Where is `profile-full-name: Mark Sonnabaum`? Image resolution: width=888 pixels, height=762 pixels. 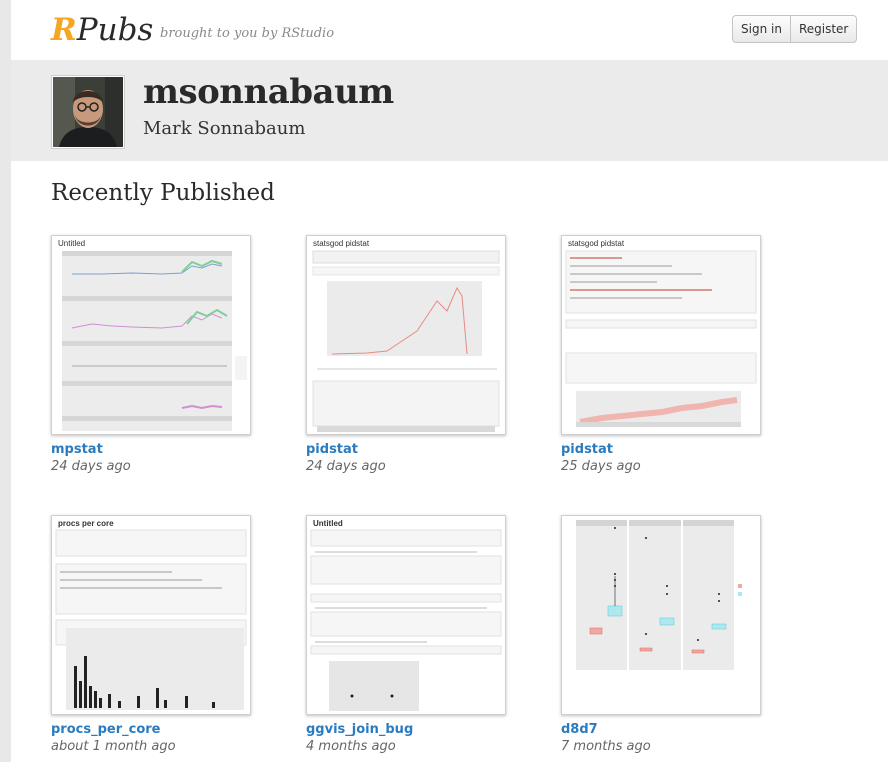
profile-full-name: Mark Sonnabaum is located at coordinates (224, 128).